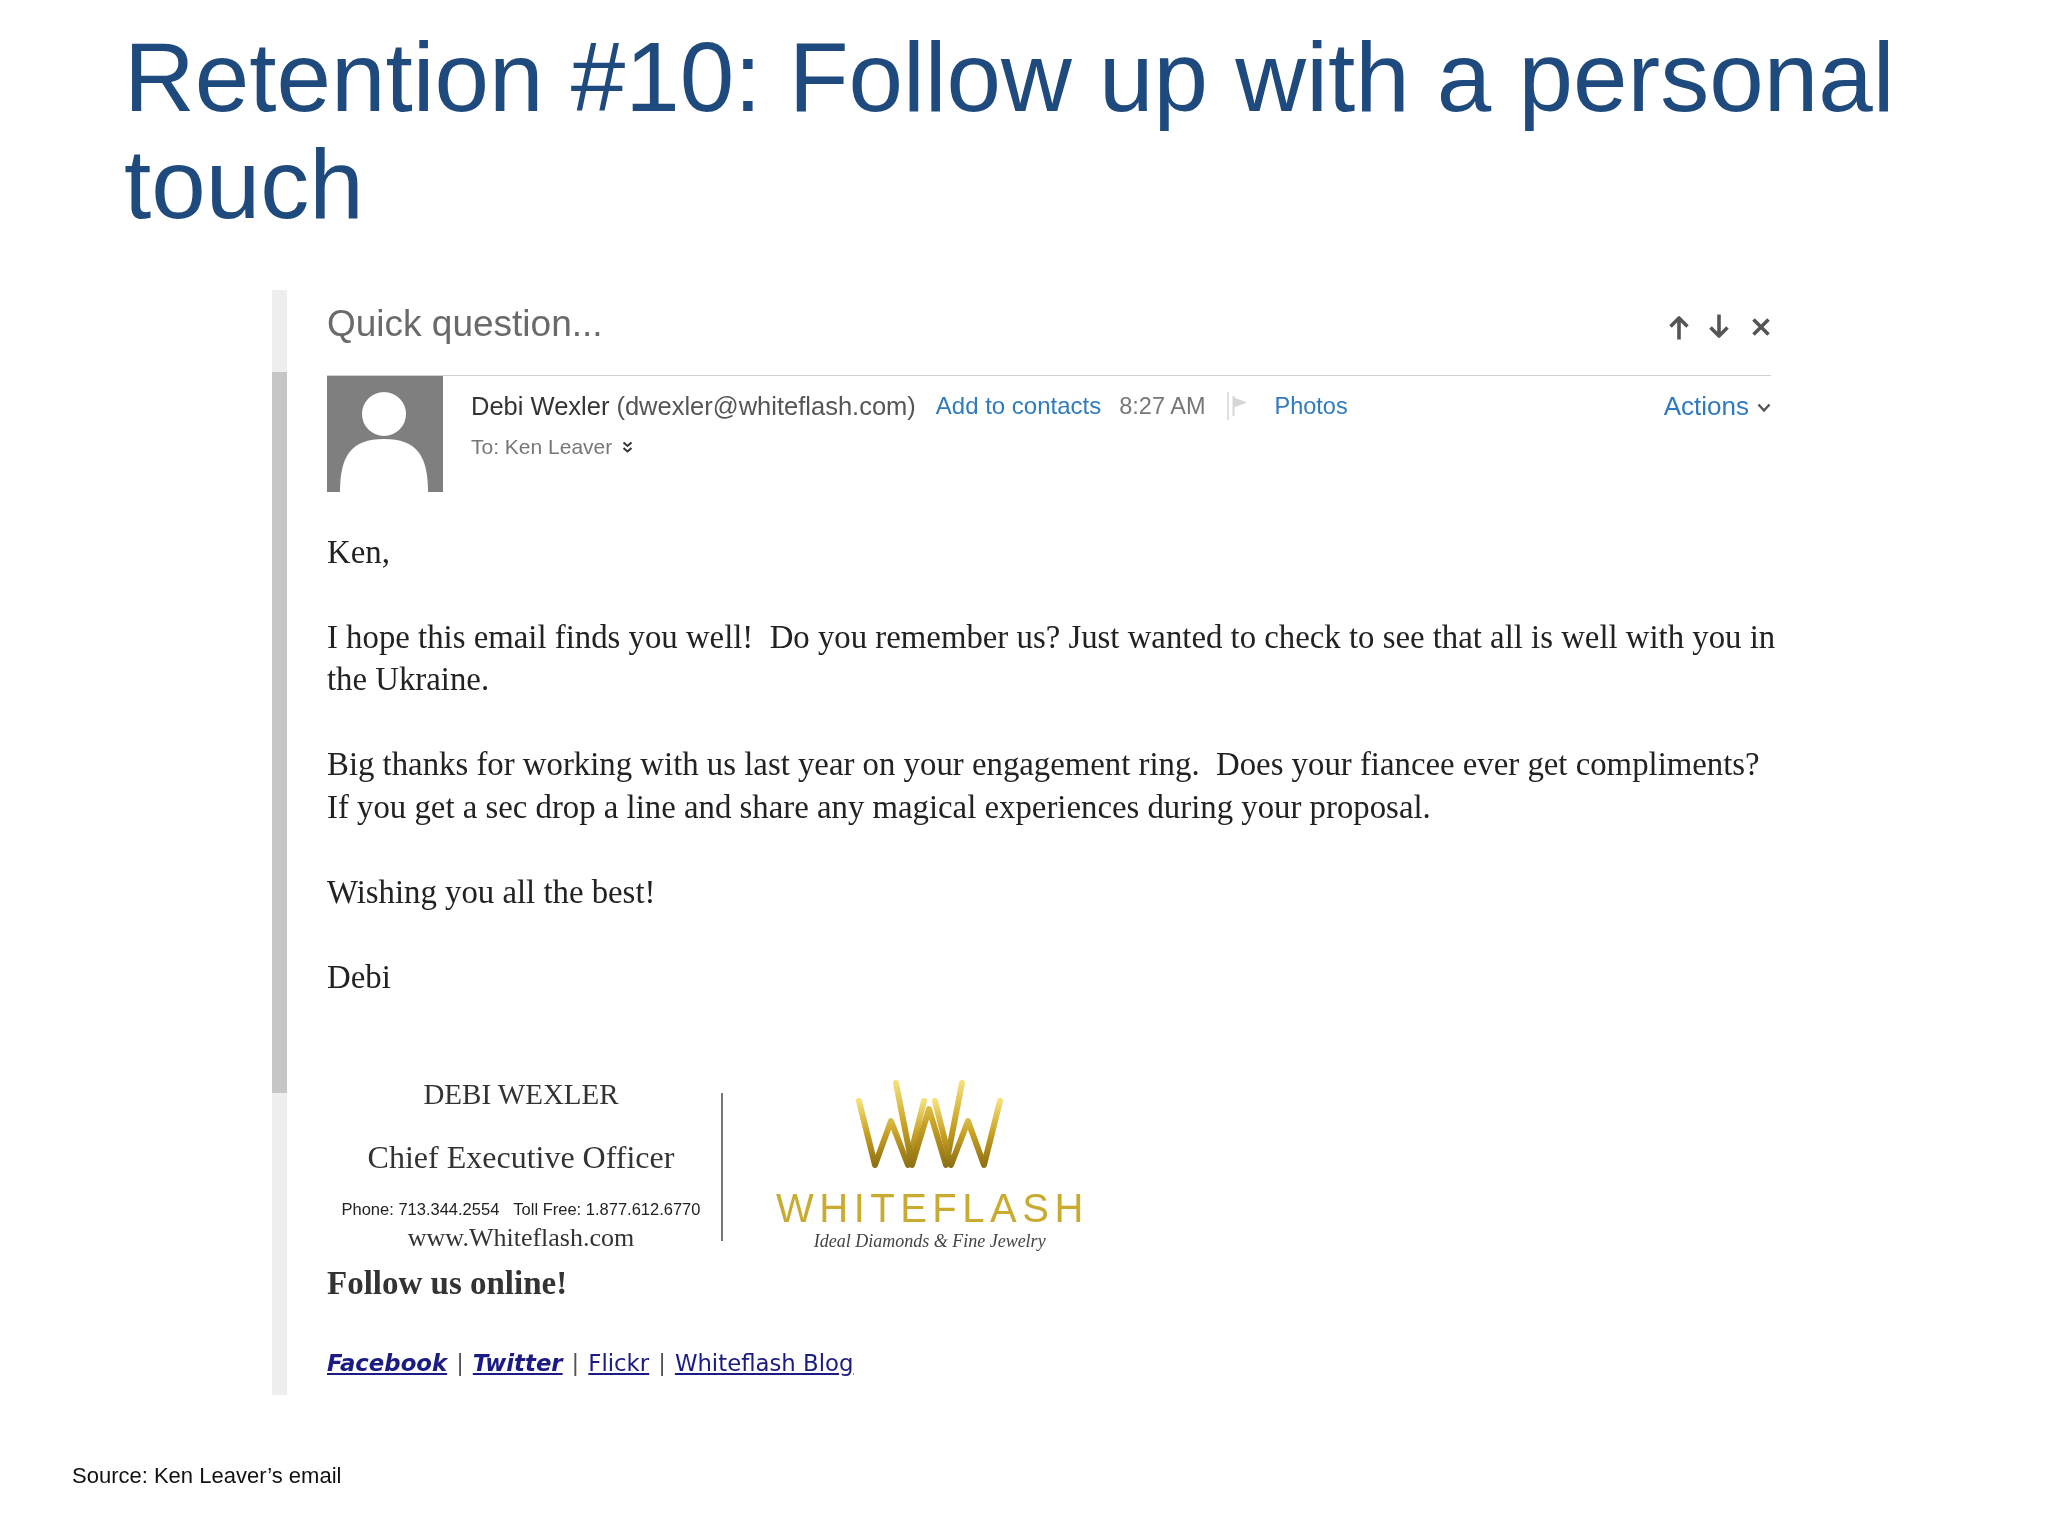  Describe the element at coordinates (207, 1475) in the screenshot. I see `source-note: Source: Ken Leaver’s email` at that location.